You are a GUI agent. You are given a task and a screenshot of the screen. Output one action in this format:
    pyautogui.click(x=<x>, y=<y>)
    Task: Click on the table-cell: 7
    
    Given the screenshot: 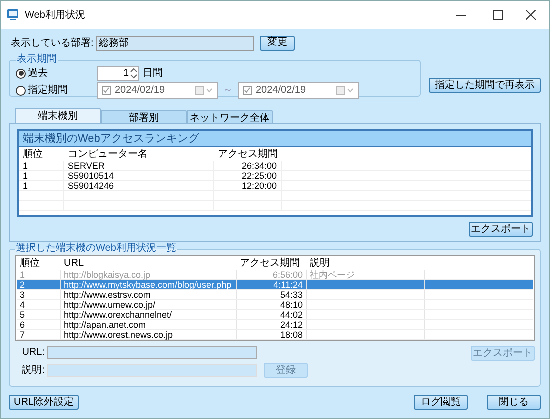 What is the action you would take?
    pyautogui.click(x=23, y=335)
    